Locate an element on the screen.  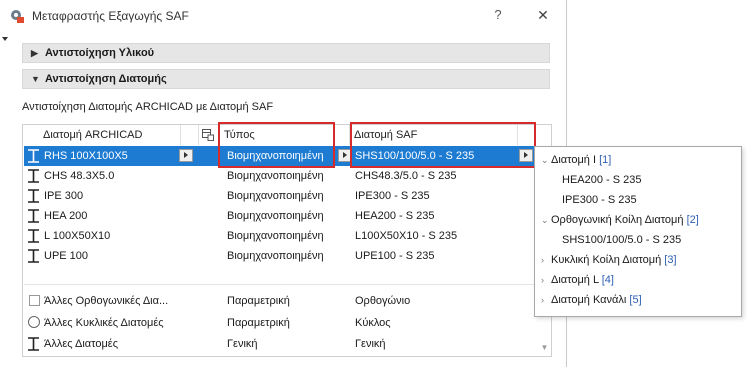
column-header-type: Τύπος is located at coordinates (285, 135).